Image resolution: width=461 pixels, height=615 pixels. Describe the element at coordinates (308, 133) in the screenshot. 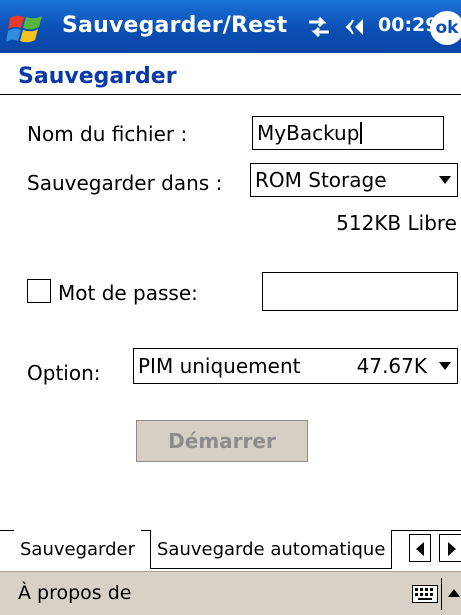

I see `filename-value: MyBackup` at that location.